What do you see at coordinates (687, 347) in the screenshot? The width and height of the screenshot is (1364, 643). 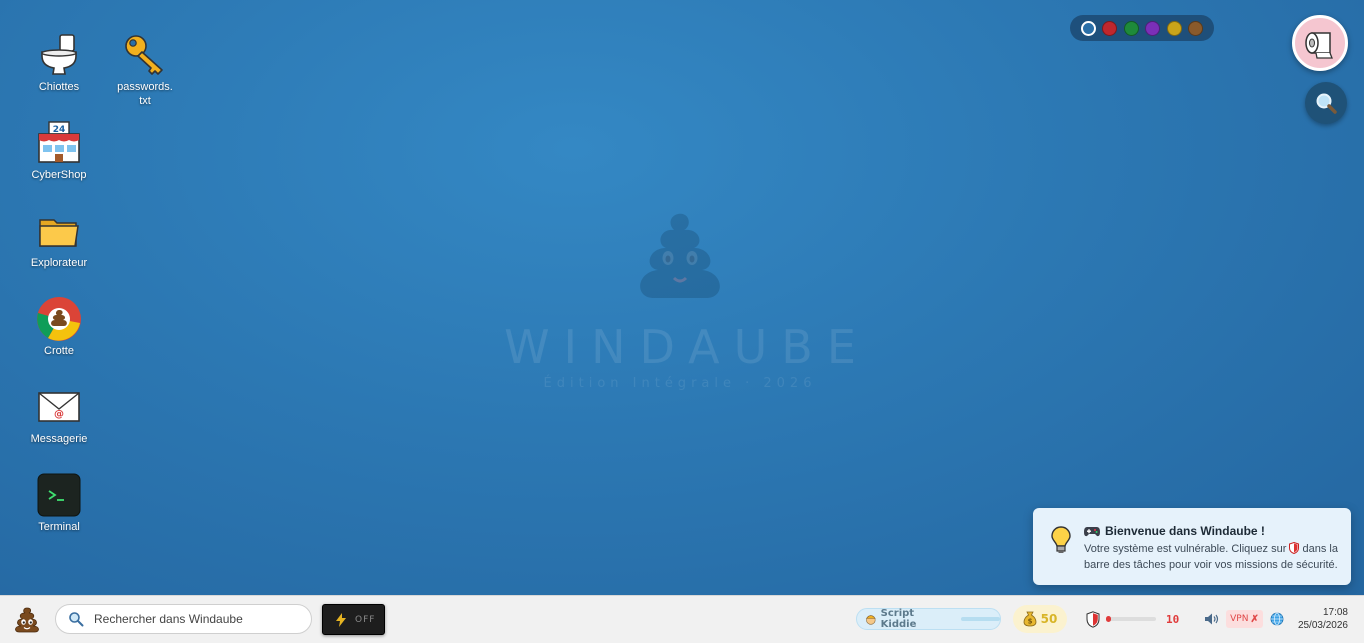 I see `watermark-title: WINDAUBE` at bounding box center [687, 347].